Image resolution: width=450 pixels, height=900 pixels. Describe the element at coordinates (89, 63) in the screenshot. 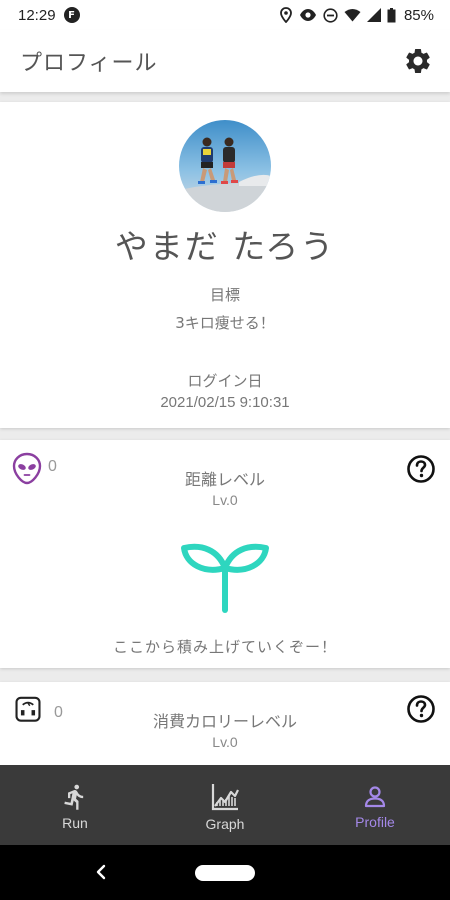

I see `page-title: プロフィール` at that location.